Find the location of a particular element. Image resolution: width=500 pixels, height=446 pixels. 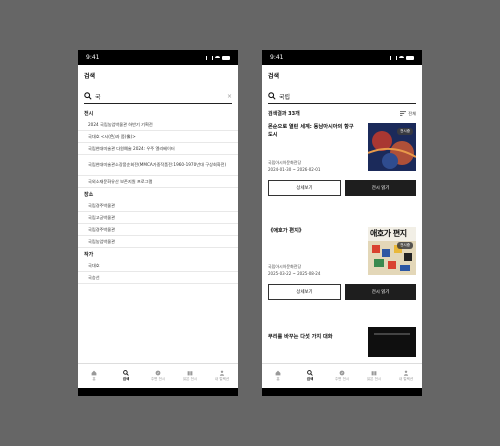

result-header: 검색결과 33개 전체 is located at coordinates (342, 113).